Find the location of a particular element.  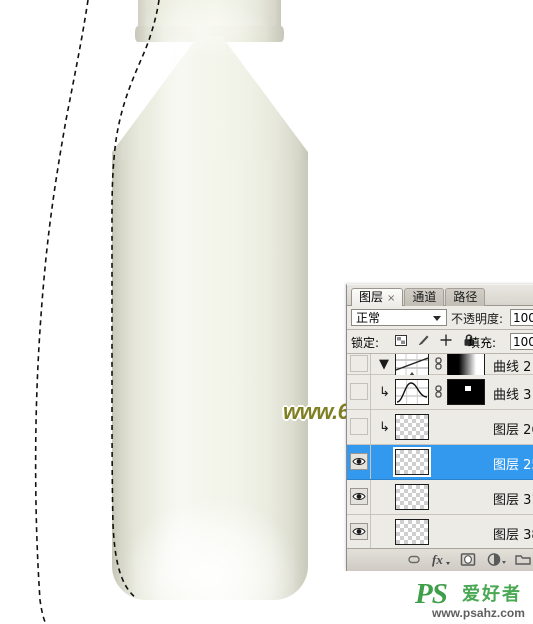

selection-path-outer is located at coordinates (61, 312).